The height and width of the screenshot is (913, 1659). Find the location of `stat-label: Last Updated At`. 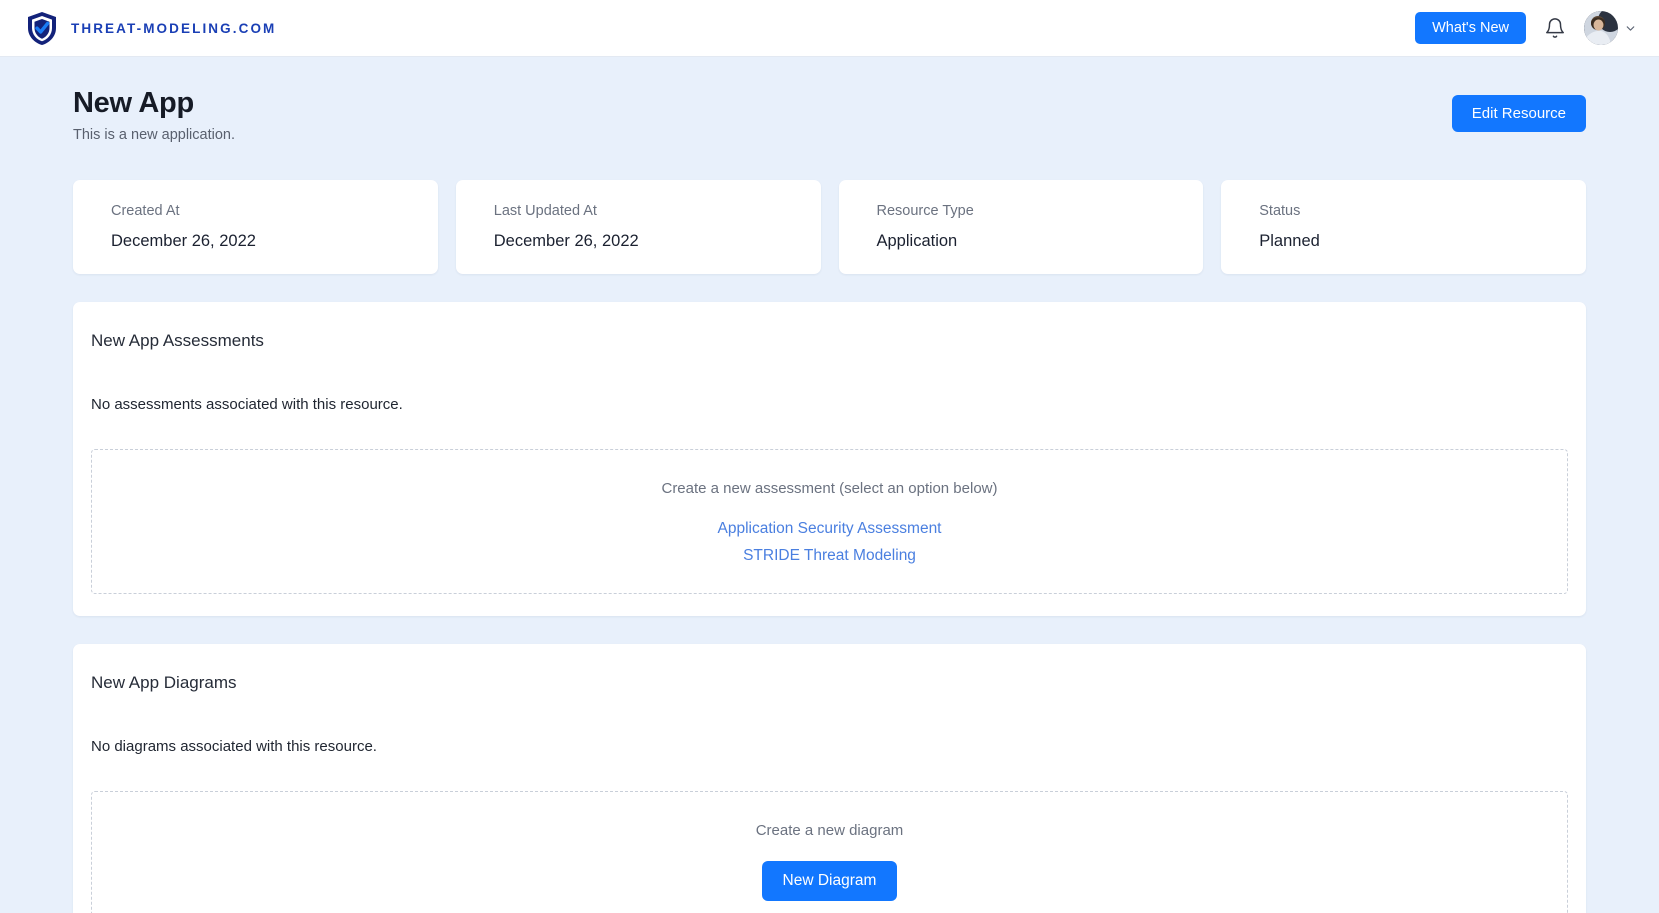

stat-label: Last Updated At is located at coordinates (545, 211).